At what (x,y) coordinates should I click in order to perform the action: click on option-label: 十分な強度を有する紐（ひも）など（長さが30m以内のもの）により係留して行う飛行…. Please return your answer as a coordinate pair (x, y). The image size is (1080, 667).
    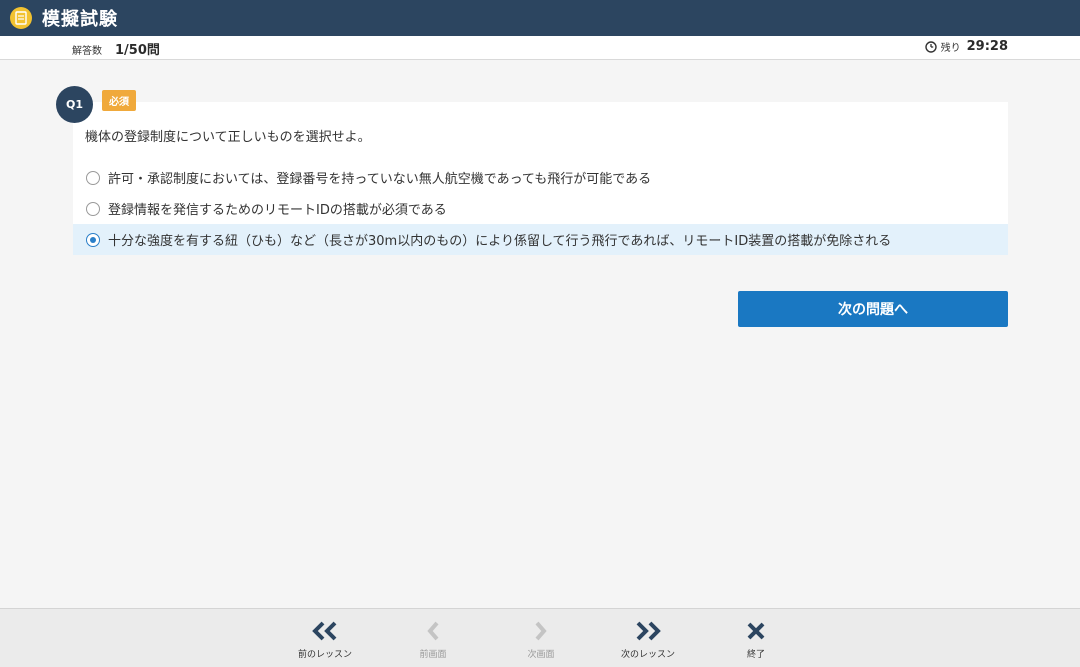
    Looking at the image, I should click on (500, 241).